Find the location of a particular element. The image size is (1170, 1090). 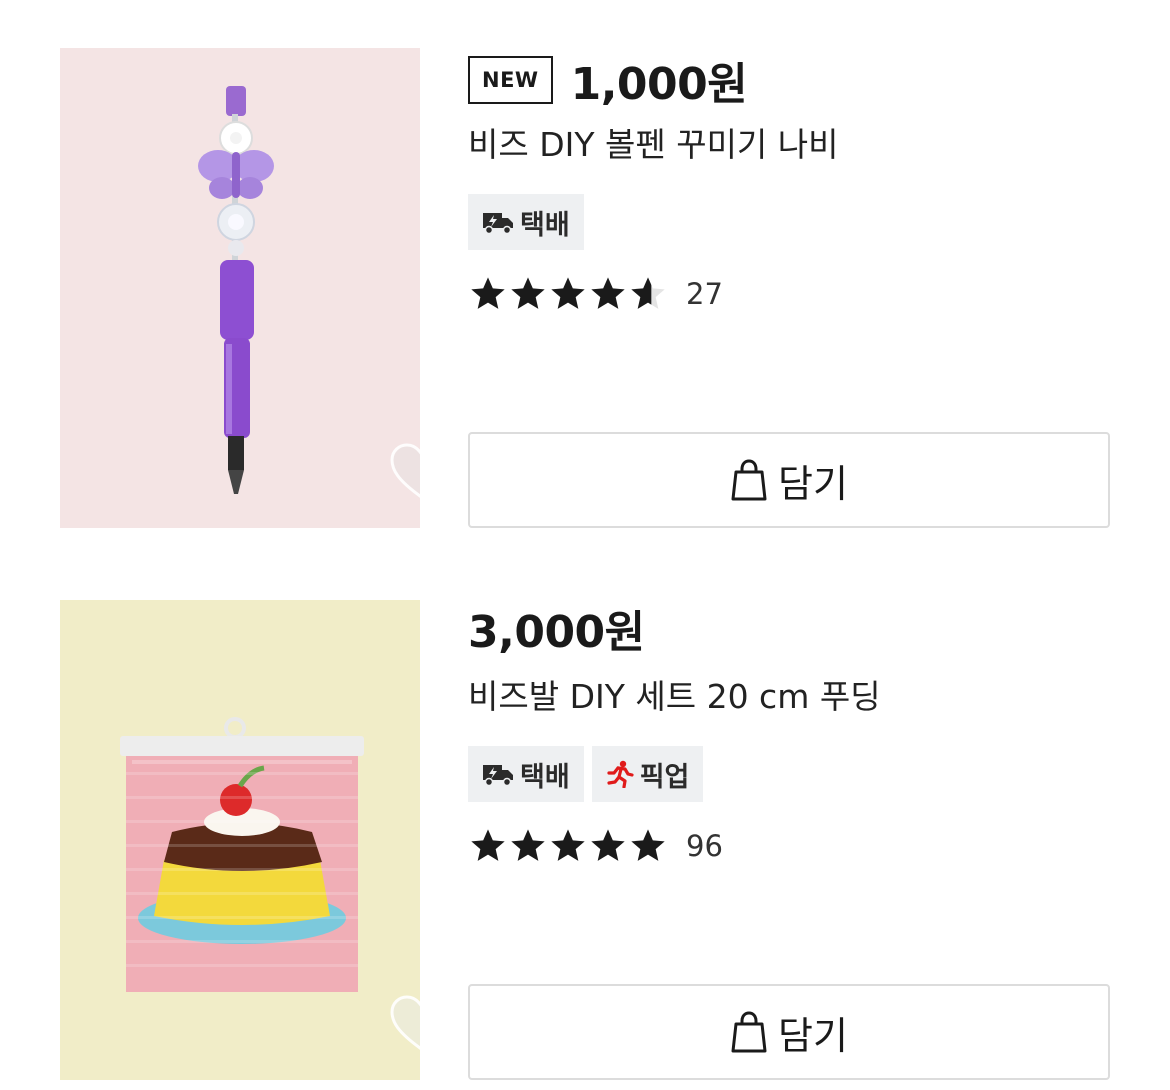

shipping-badges: 택배 is located at coordinates (526, 222).